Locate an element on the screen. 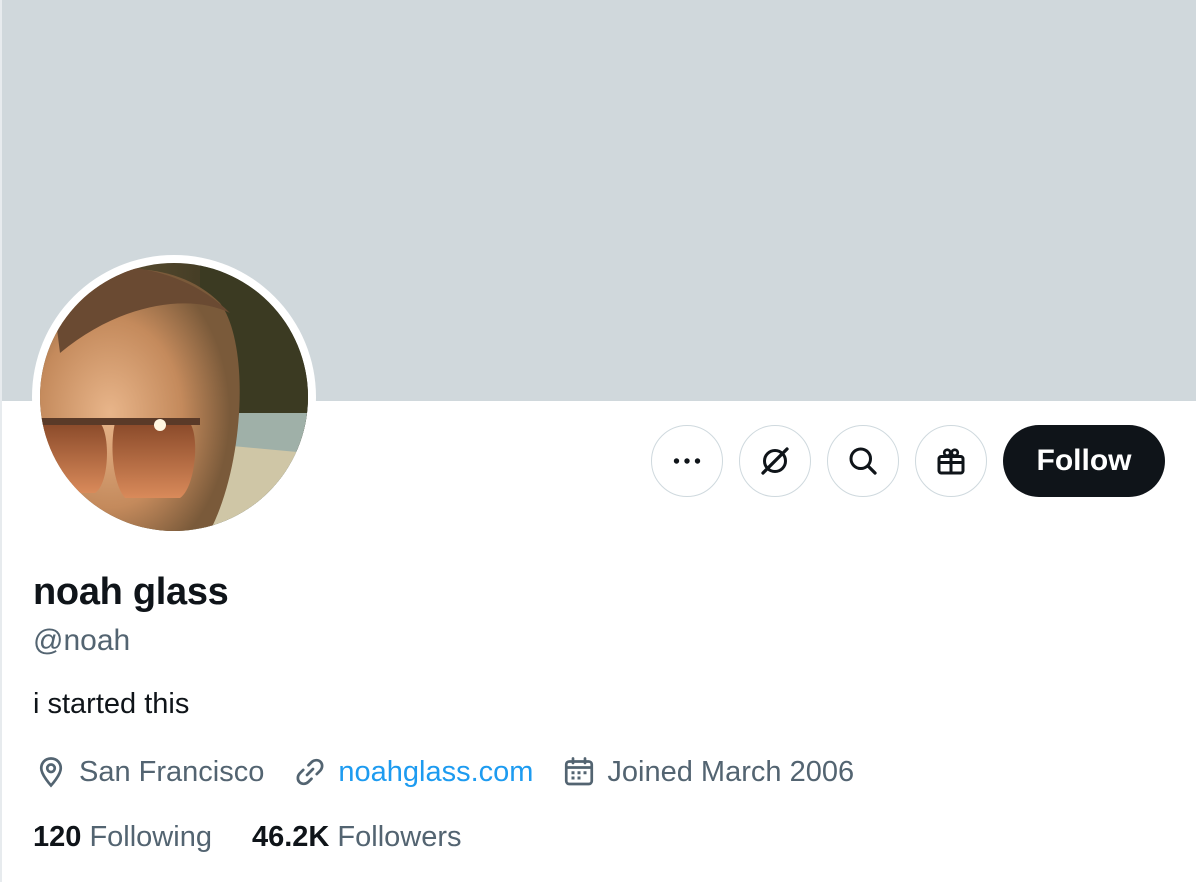 The image size is (1196, 882). more-button is located at coordinates (687, 461).